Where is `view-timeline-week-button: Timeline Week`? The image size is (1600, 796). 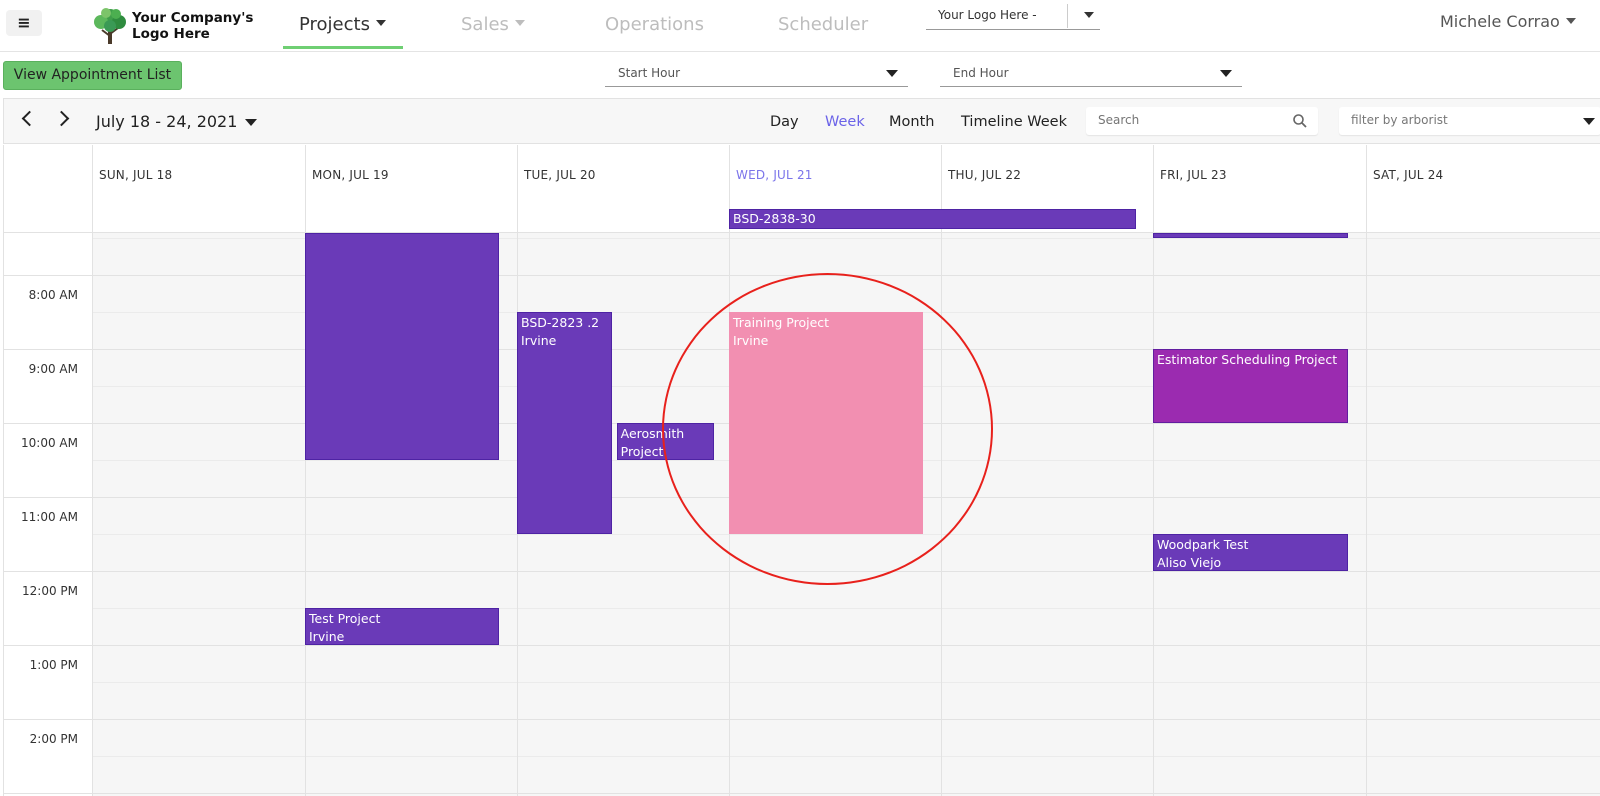 view-timeline-week-button: Timeline Week is located at coordinates (1014, 122).